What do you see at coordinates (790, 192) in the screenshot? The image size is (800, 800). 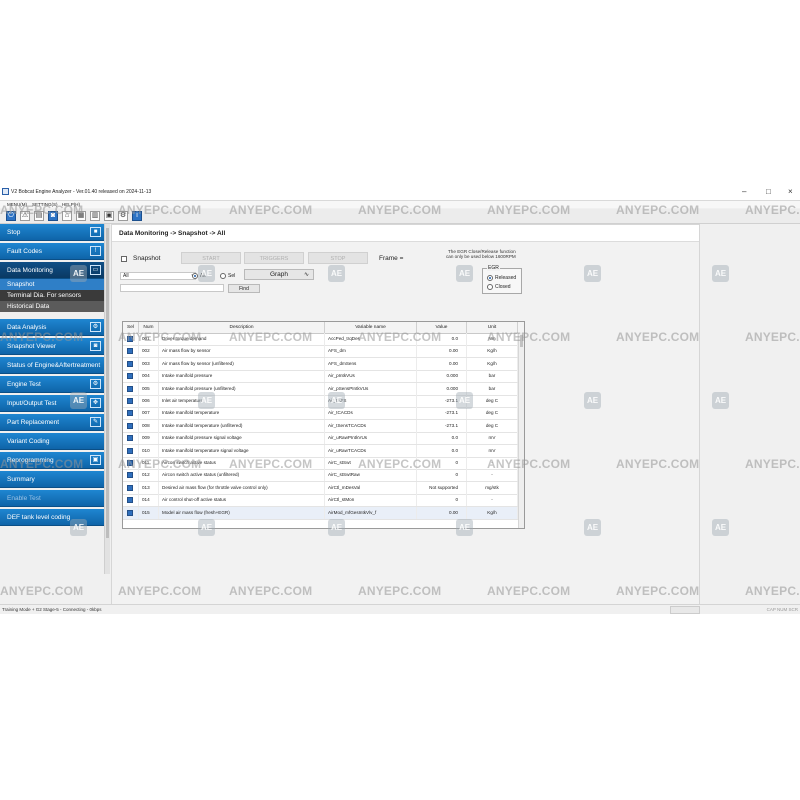 I see `close-button: ×` at bounding box center [790, 192].